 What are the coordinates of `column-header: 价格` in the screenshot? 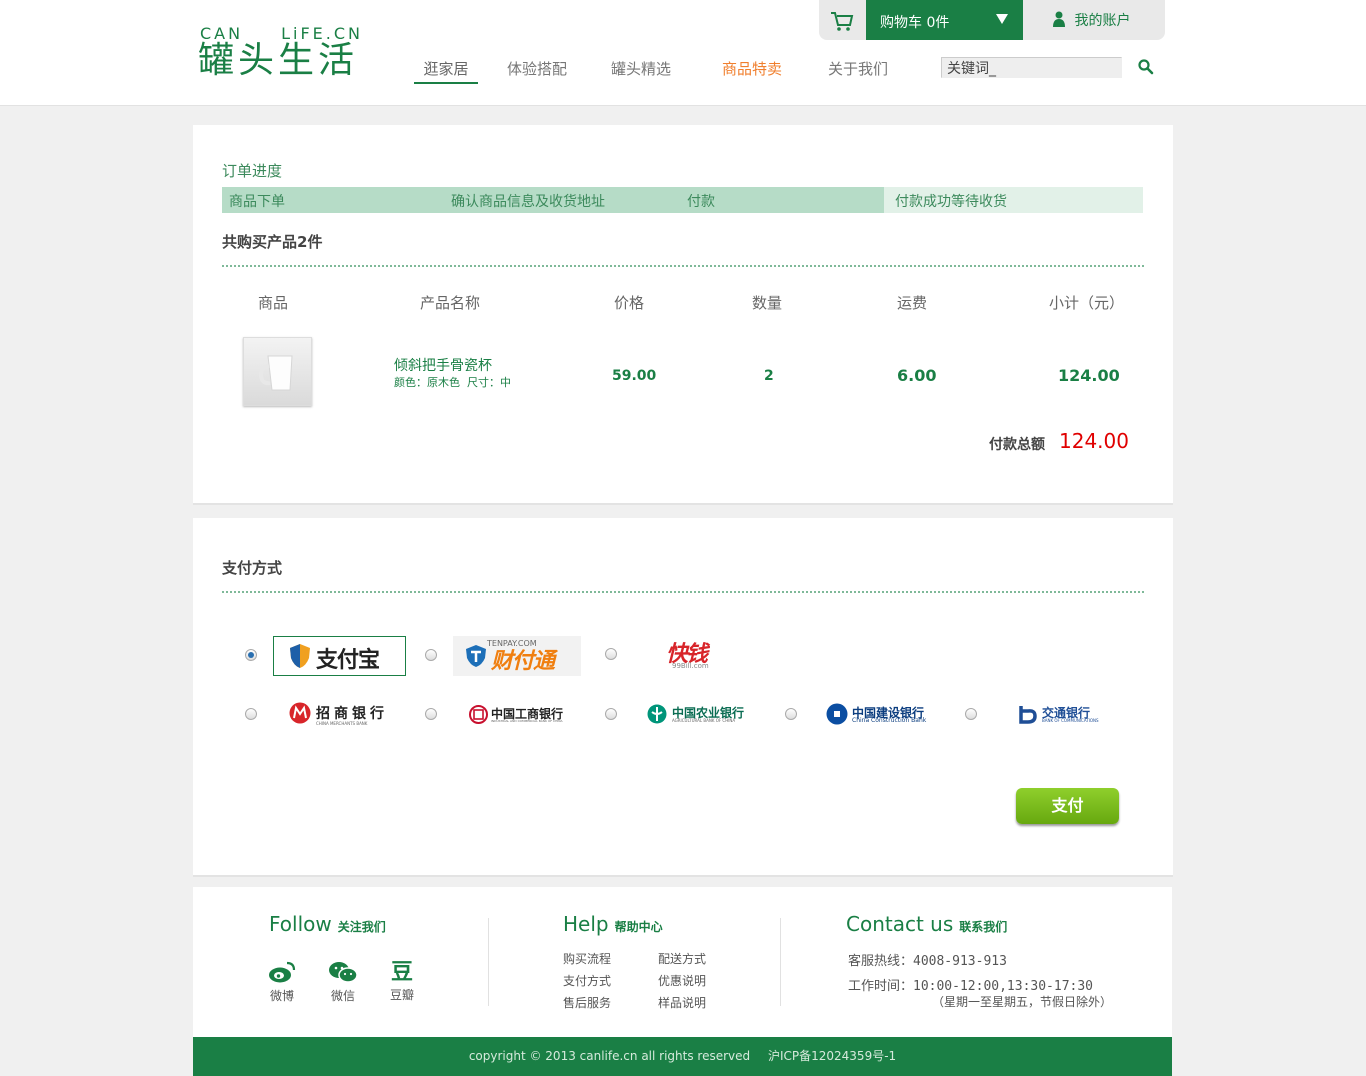 It's located at (629, 303).